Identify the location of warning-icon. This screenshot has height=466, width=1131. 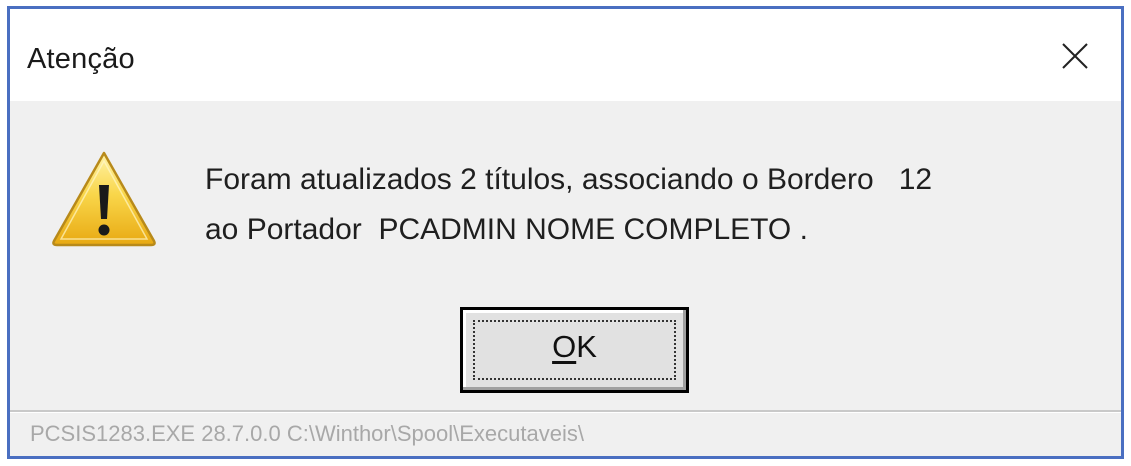
(104, 199).